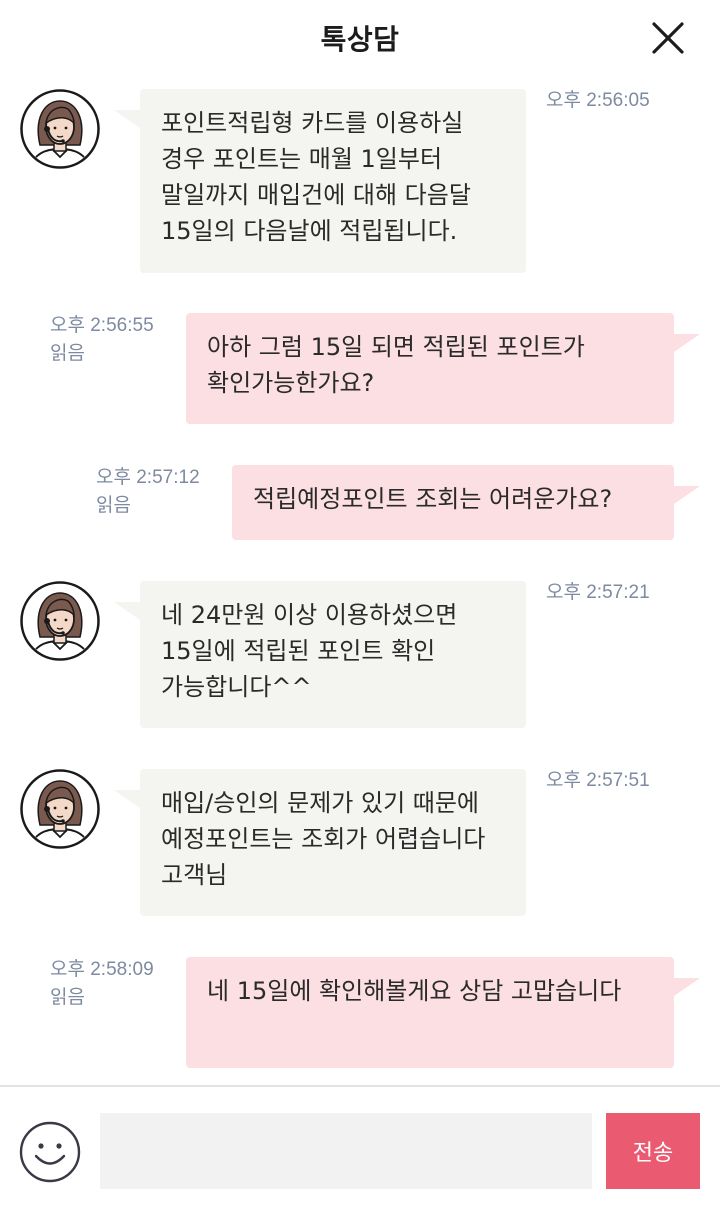 Image resolution: width=720 pixels, height=1217 pixels. What do you see at coordinates (346, 1151) in the screenshot?
I see `message-input` at bounding box center [346, 1151].